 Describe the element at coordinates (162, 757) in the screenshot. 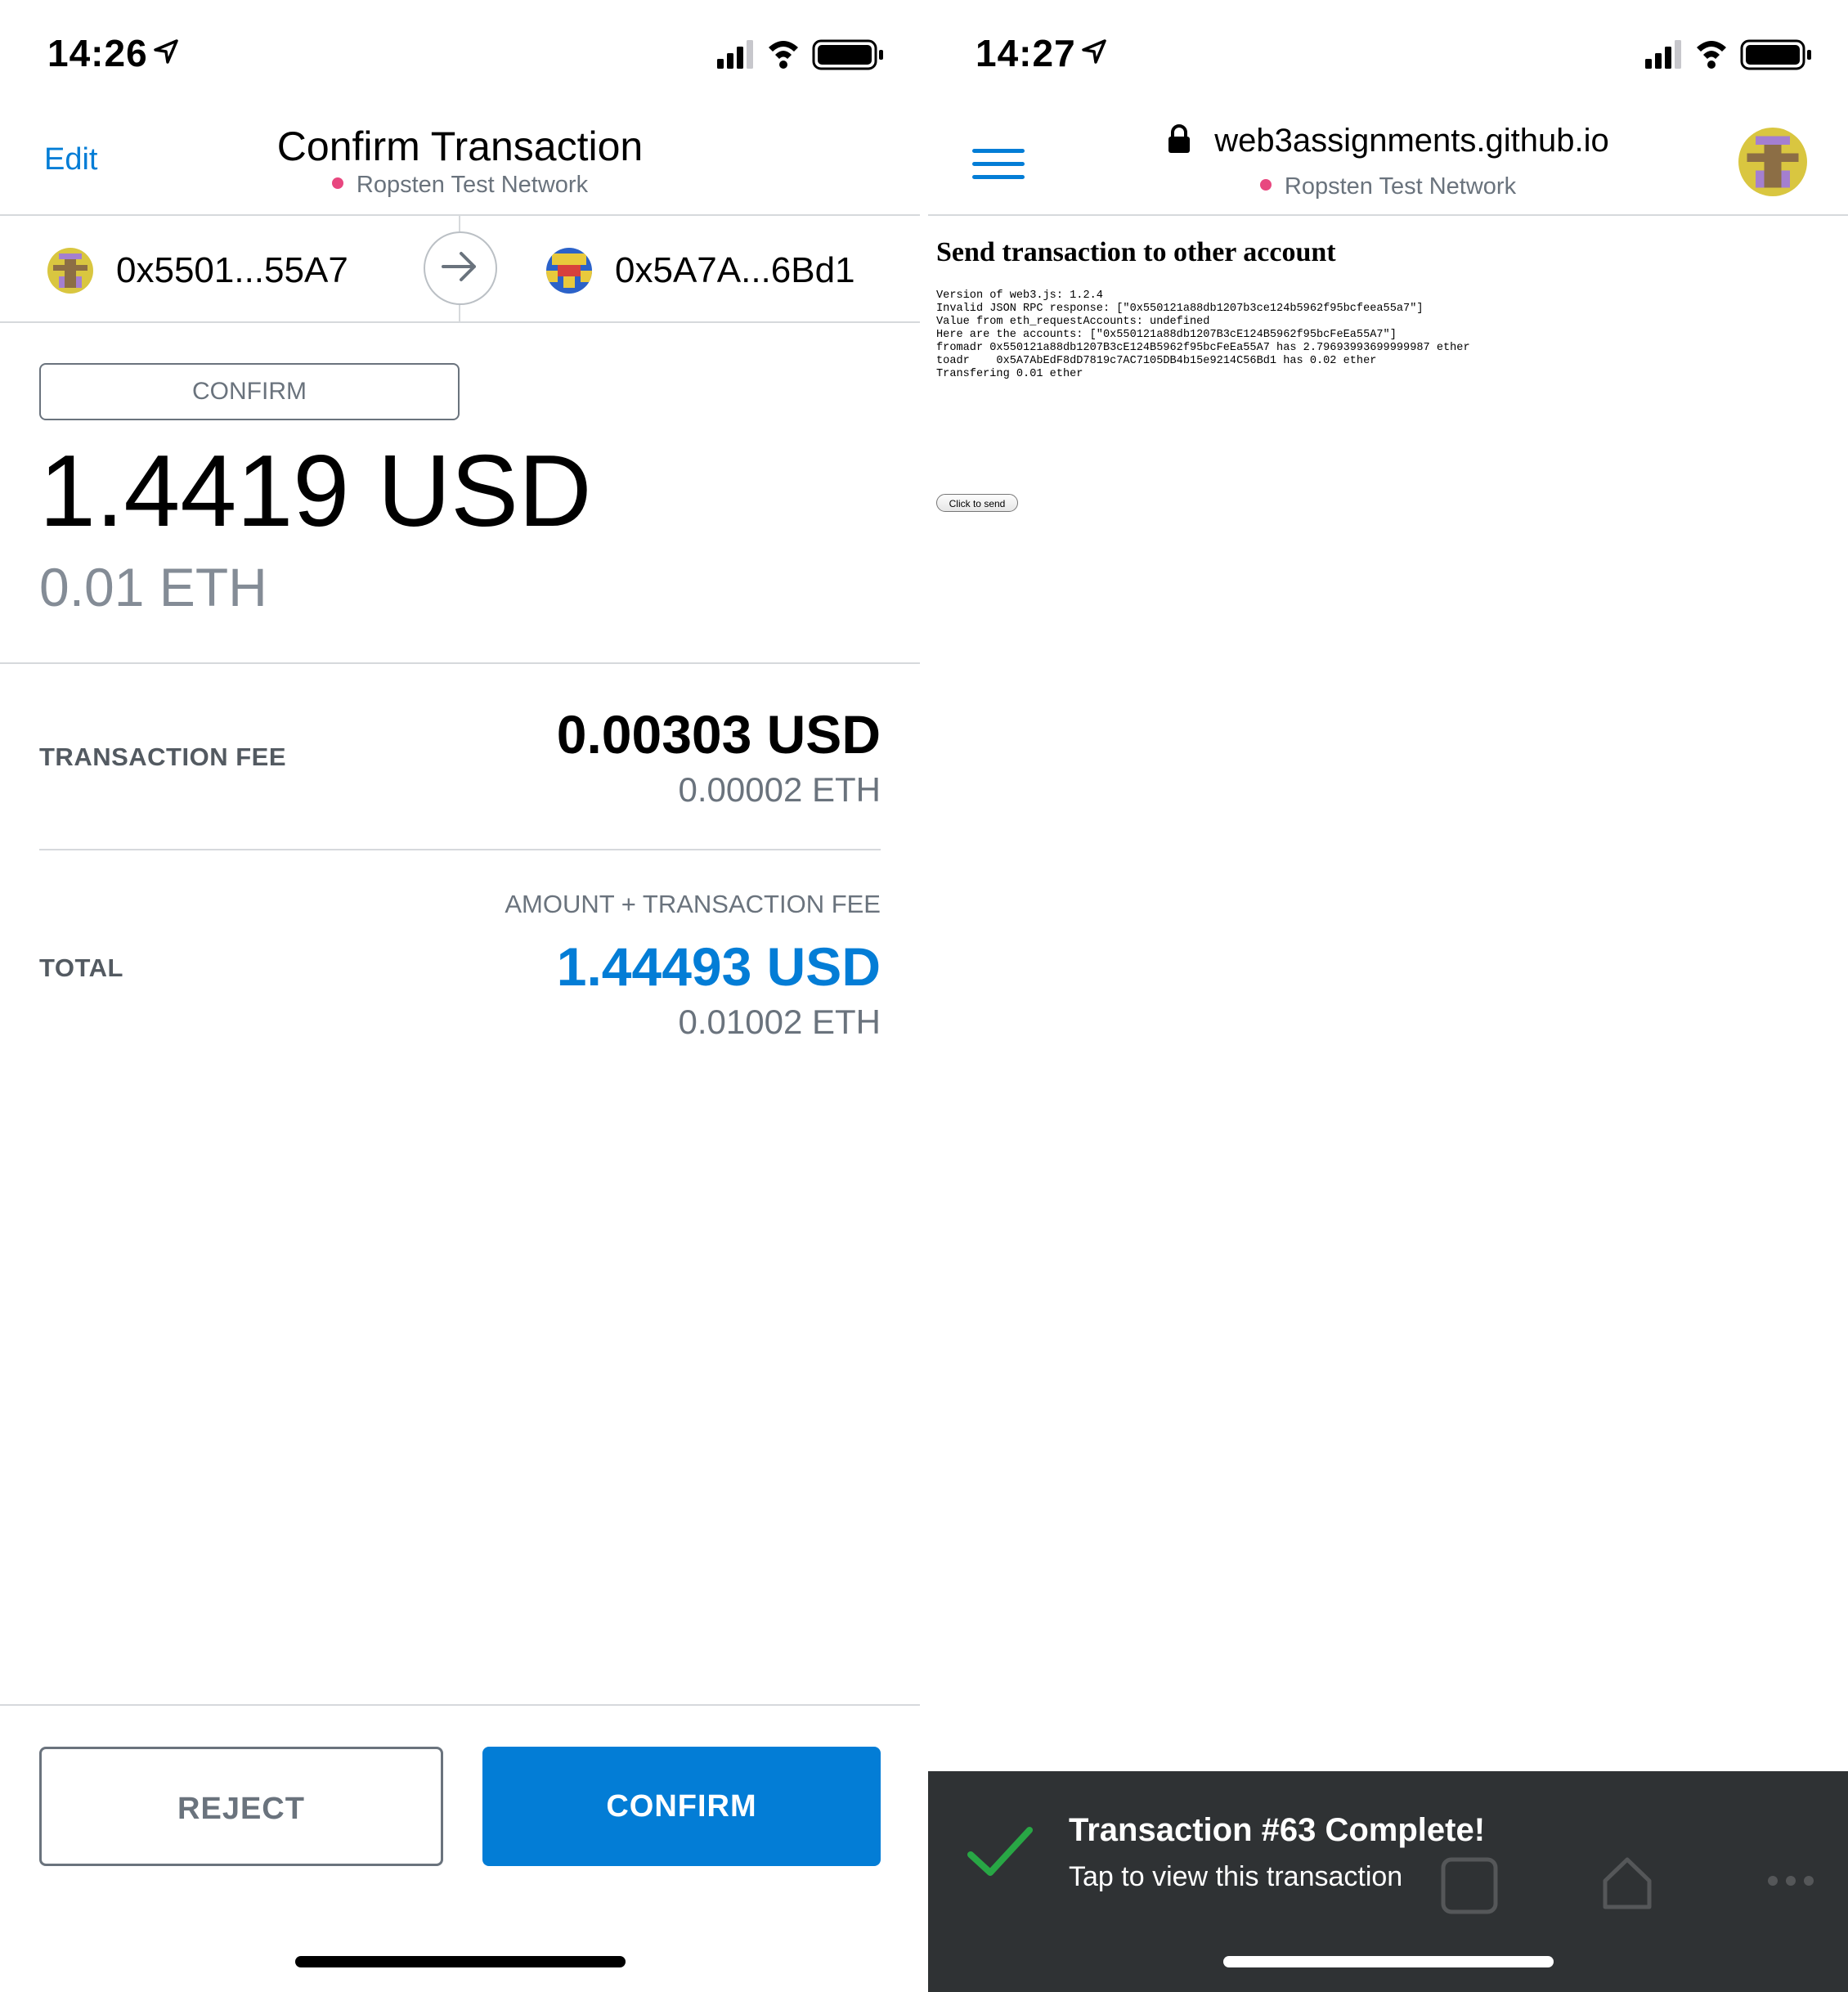

I see `fee-label: TRANSACTION FEE` at that location.